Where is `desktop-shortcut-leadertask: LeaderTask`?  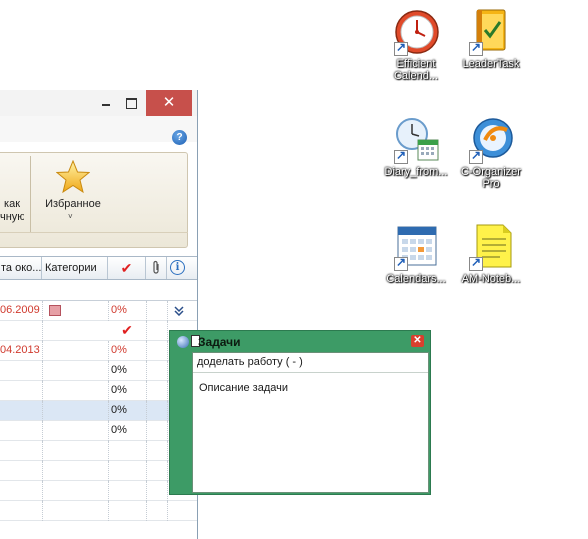 desktop-shortcut-leadertask: LeaderTask is located at coordinates (491, 39).